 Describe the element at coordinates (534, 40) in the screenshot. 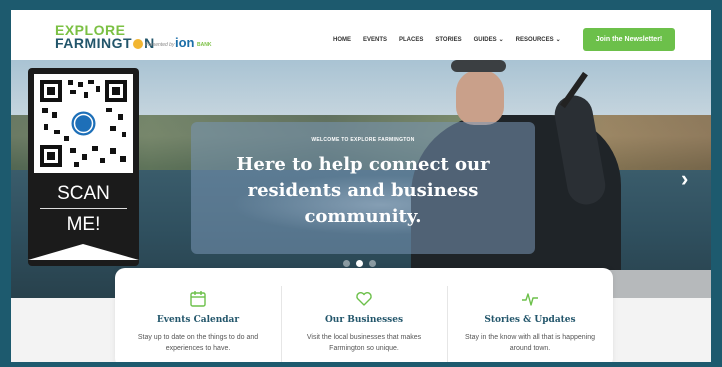

I see `nav-resources-label: RESOURCES` at that location.